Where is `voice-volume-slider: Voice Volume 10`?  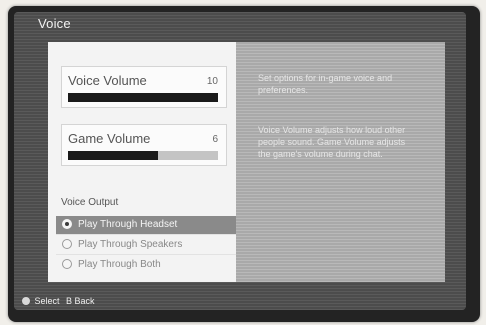 voice-volume-slider: Voice Volume 10 is located at coordinates (144, 87).